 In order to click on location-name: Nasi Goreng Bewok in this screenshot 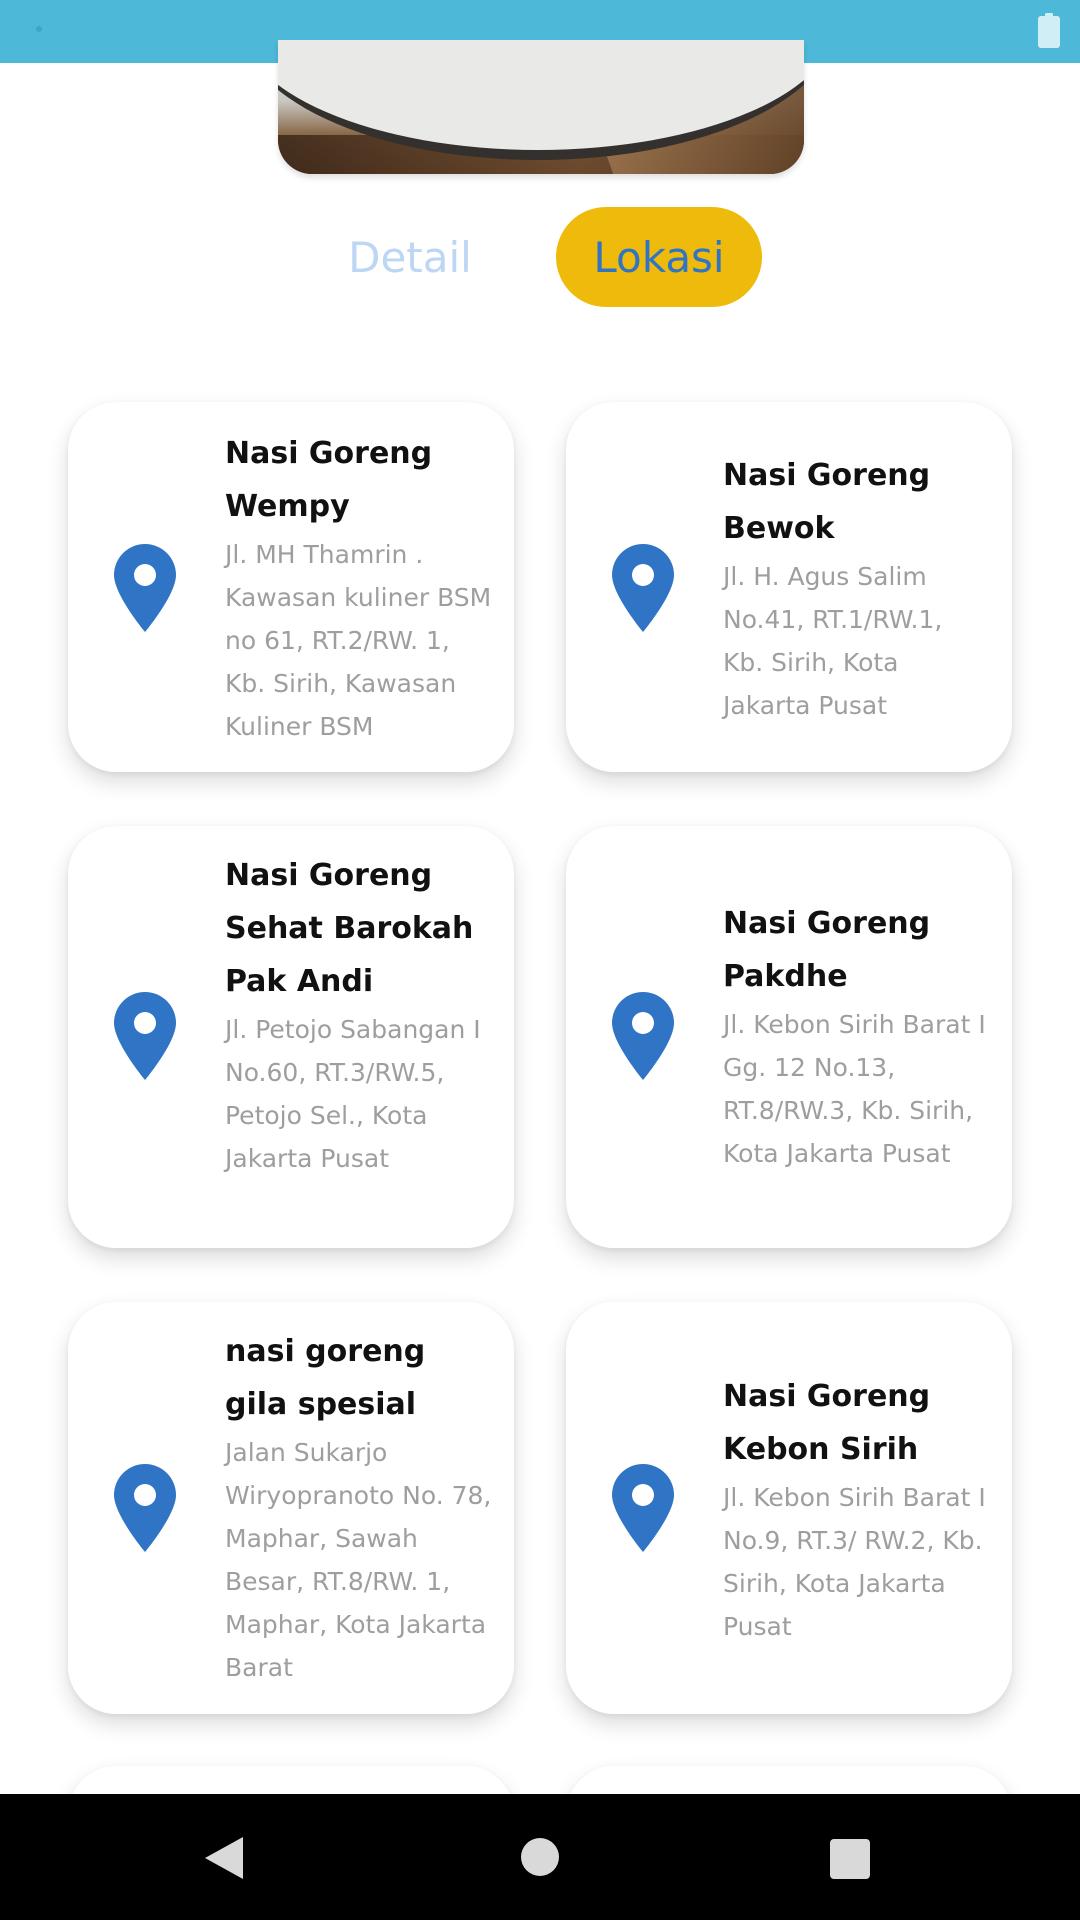, I will do `click(827, 502)`.